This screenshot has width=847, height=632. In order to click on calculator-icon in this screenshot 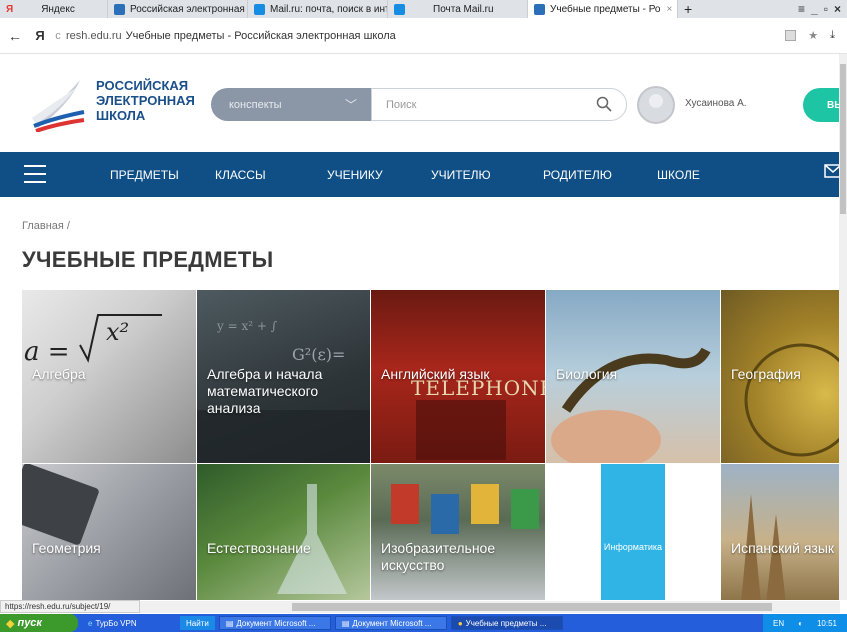, I will do `click(60, 504)`.